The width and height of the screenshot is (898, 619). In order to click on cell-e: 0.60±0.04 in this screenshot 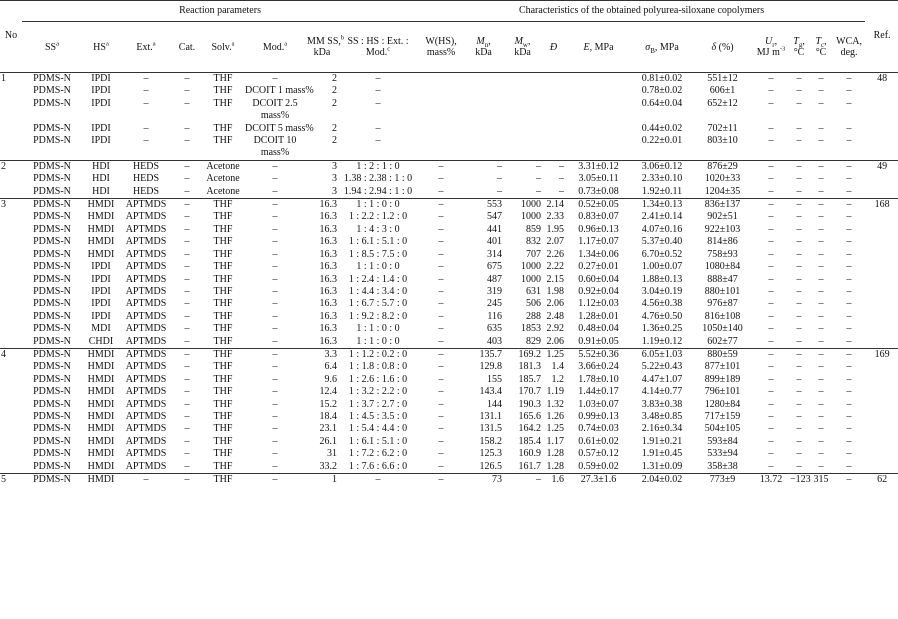, I will do `click(598, 279)`.